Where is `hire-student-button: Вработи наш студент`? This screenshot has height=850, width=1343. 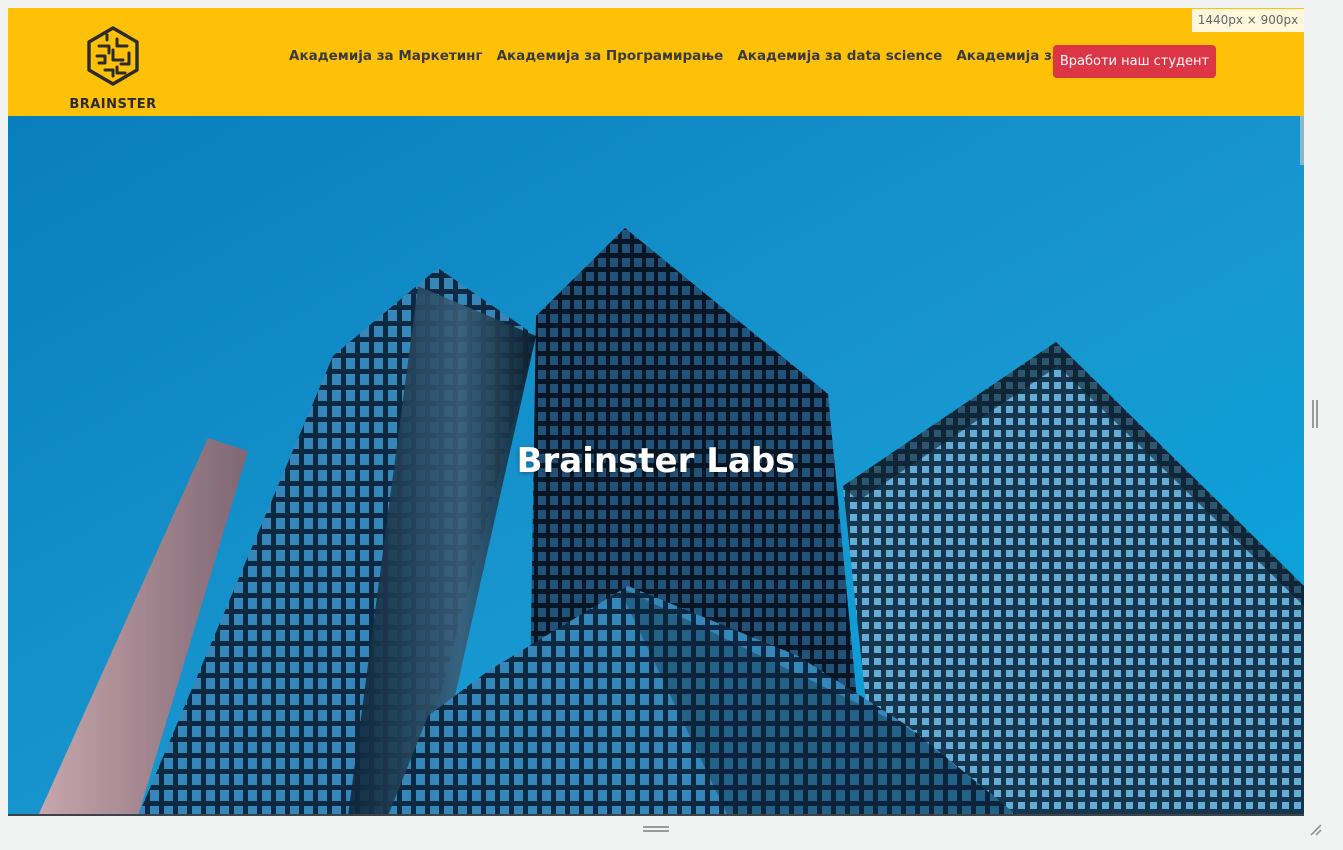 hire-student-button: Вработи наш студент is located at coordinates (1134, 61).